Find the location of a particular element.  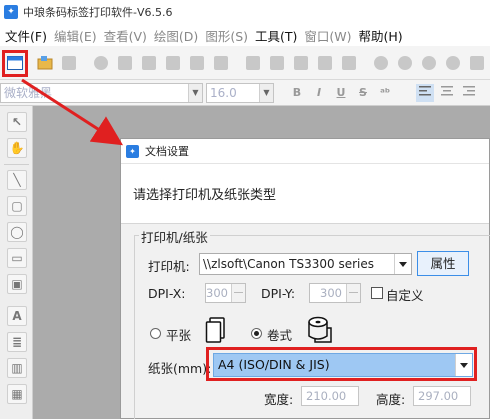

dpi-y-input: 300 is located at coordinates (335, 293).